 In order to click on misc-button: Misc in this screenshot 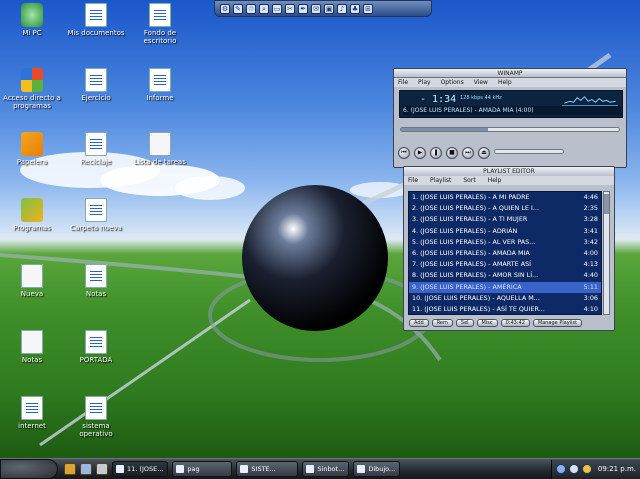, I will do `click(487, 323)`.